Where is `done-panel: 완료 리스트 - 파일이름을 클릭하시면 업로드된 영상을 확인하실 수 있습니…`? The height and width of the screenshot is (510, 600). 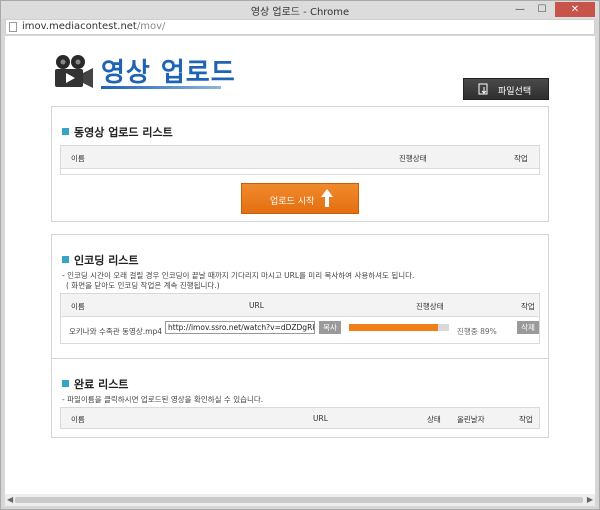 done-panel: 완료 리스트 - 파일이름을 클릭하시면 업로드된 영상을 확인하실 수 있습니… is located at coordinates (300, 398).